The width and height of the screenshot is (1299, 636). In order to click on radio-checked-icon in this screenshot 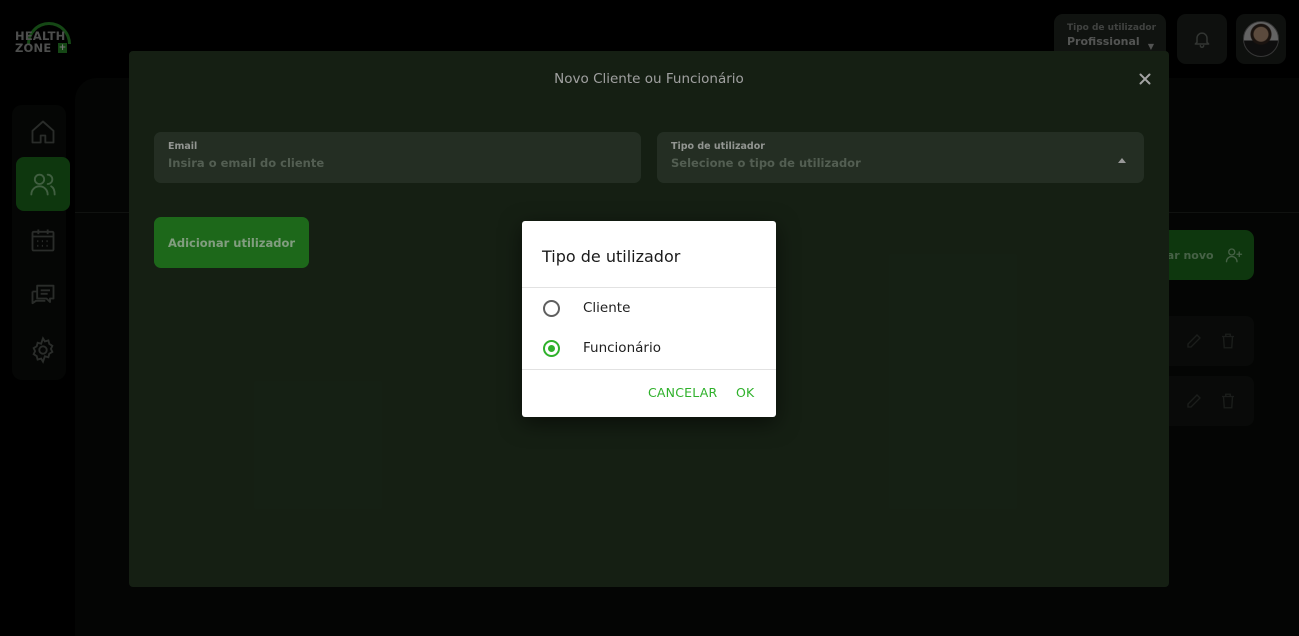, I will do `click(551, 348)`.